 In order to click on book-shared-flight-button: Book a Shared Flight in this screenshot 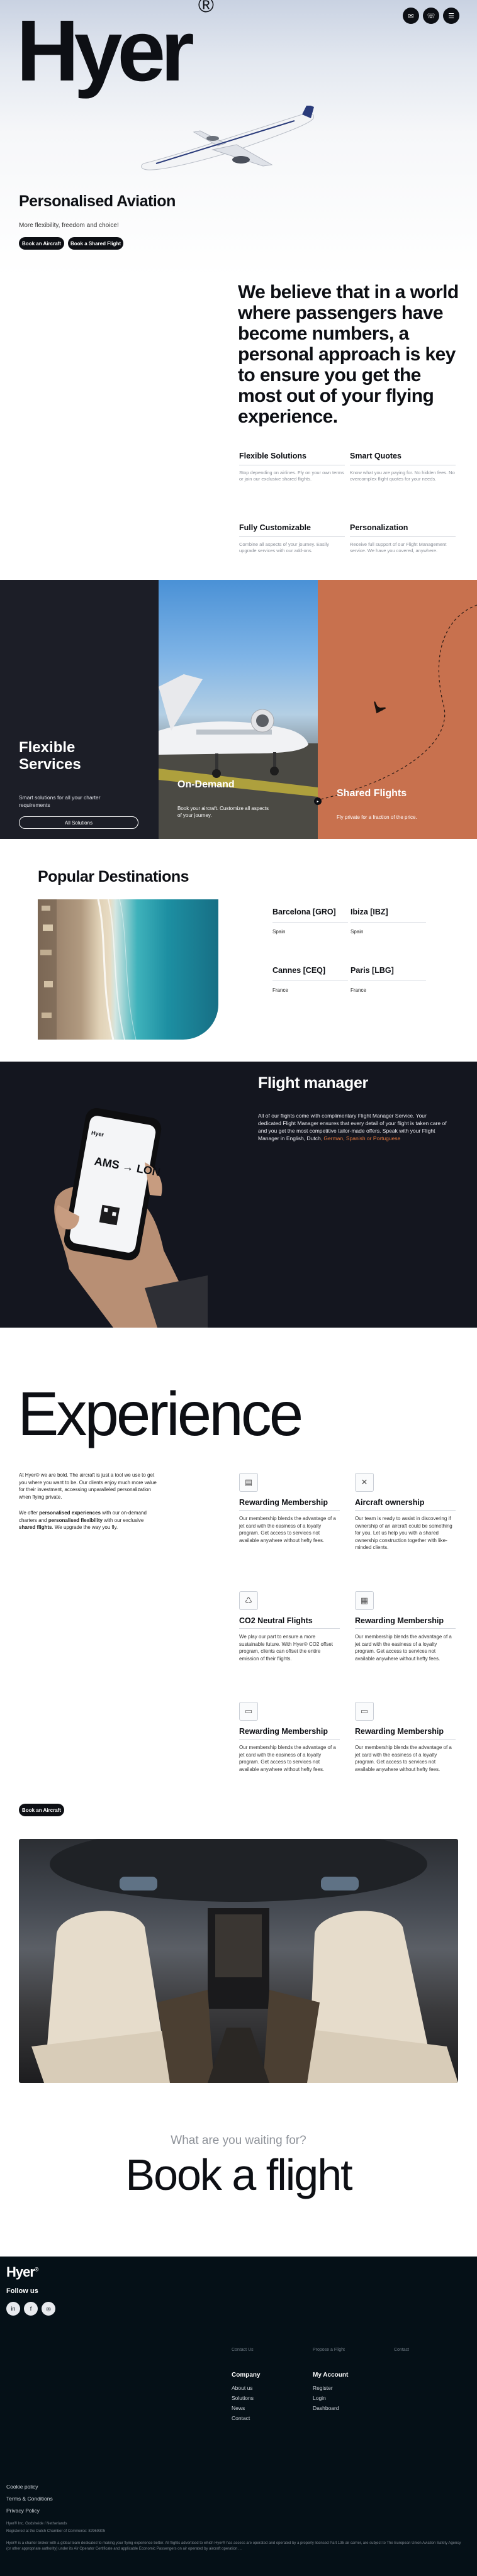, I will do `click(95, 243)`.